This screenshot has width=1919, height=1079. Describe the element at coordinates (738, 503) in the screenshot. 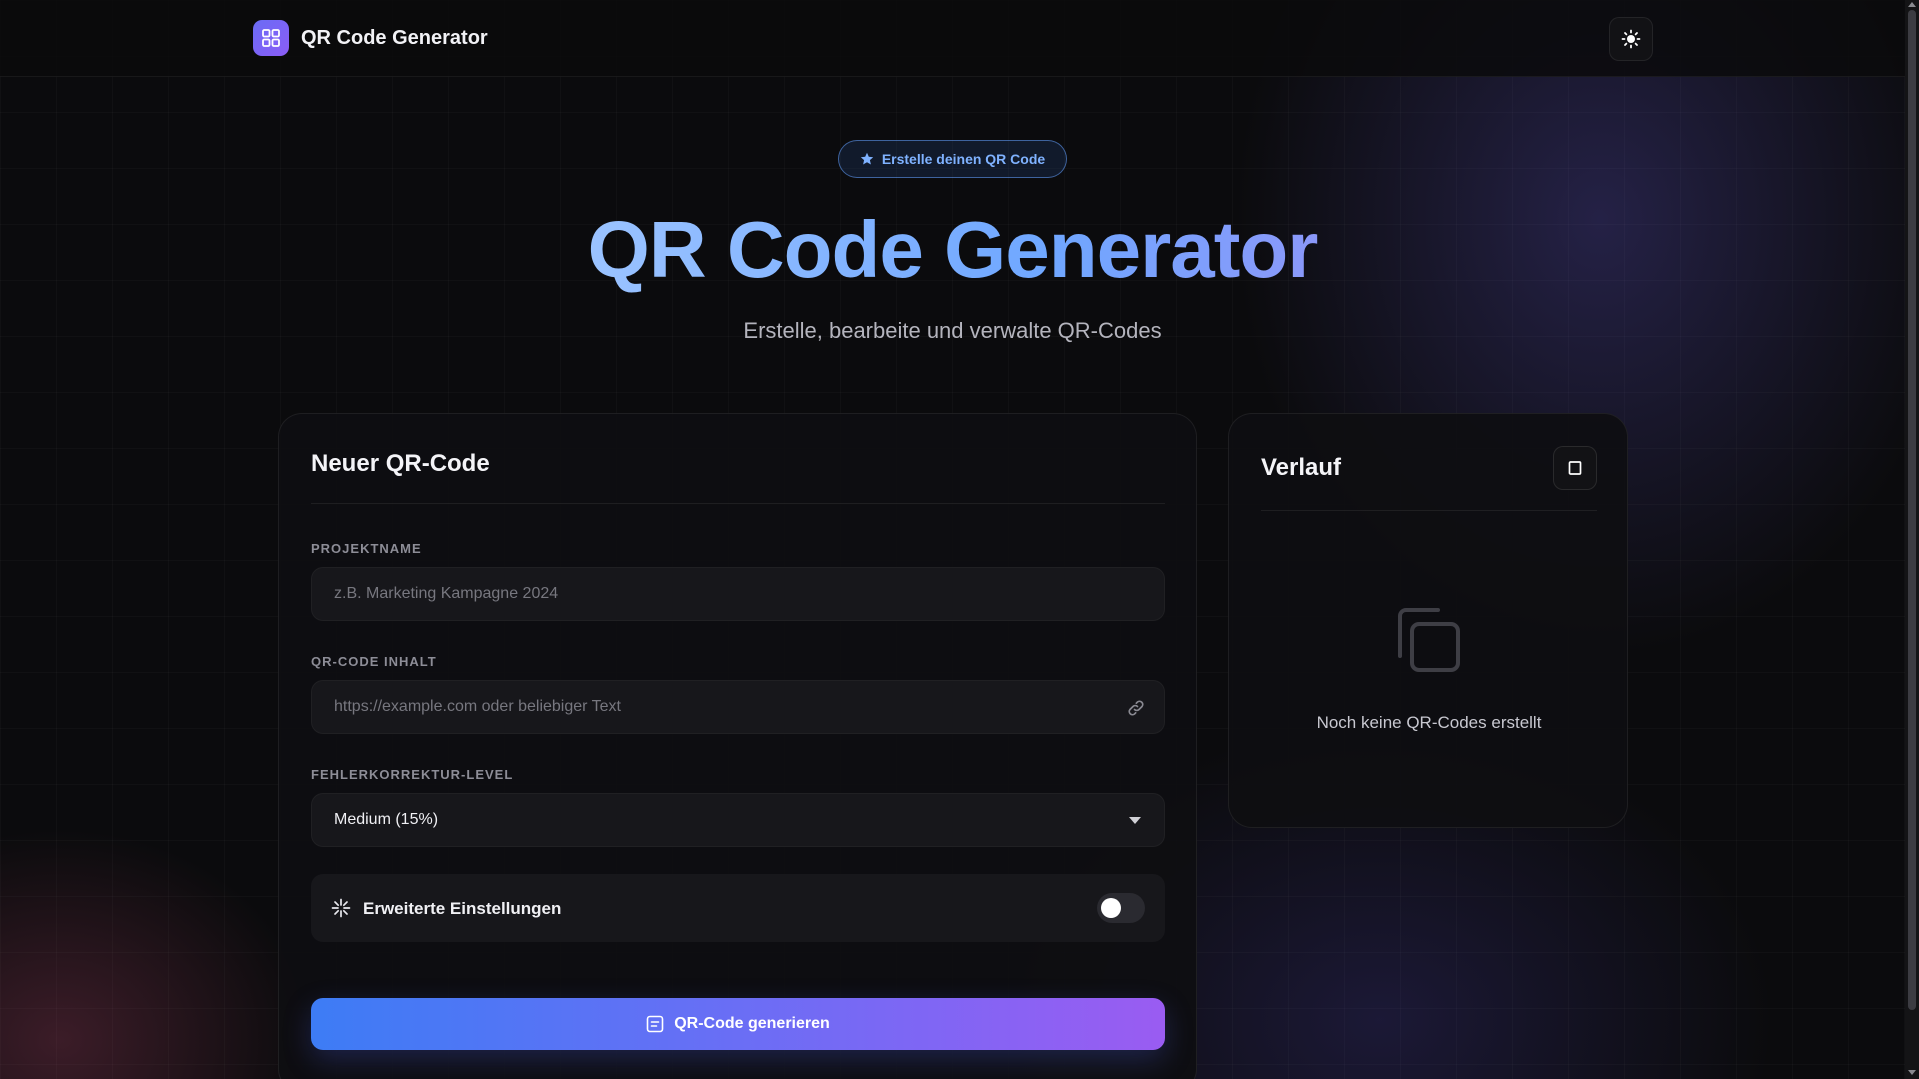

I see `form-divider` at that location.